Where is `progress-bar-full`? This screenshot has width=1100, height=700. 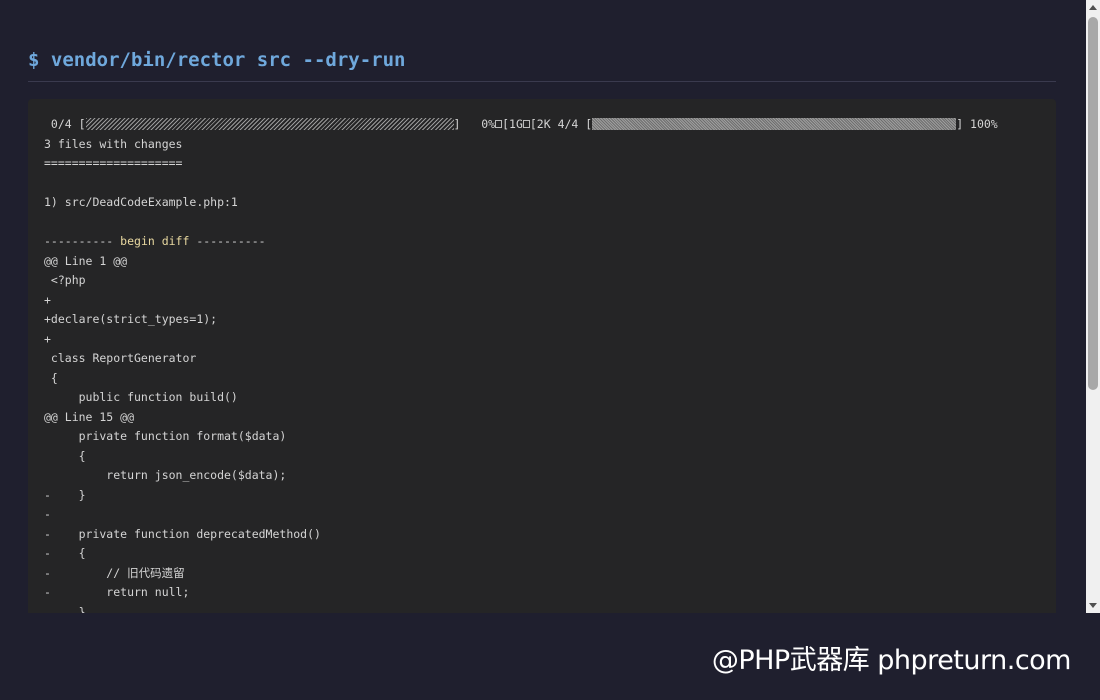 progress-bar-full is located at coordinates (774, 123).